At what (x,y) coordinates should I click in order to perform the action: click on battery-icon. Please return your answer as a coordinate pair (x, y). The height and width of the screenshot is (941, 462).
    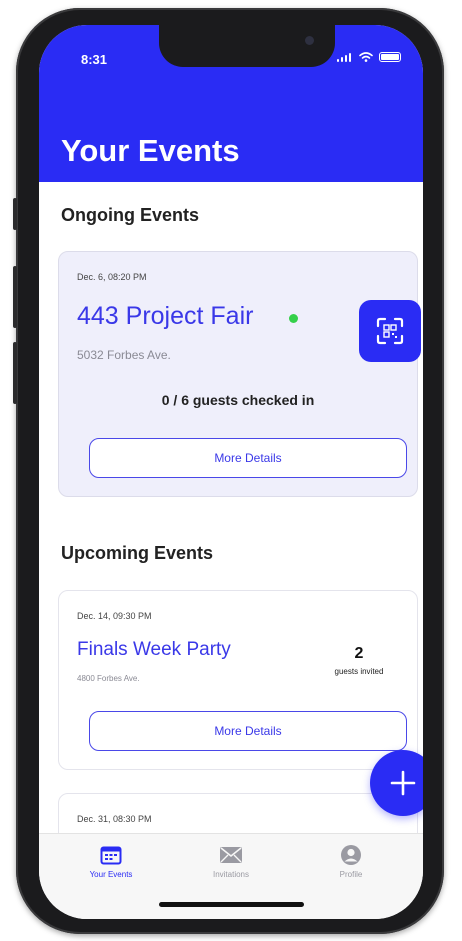
    Looking at the image, I should click on (390, 57).